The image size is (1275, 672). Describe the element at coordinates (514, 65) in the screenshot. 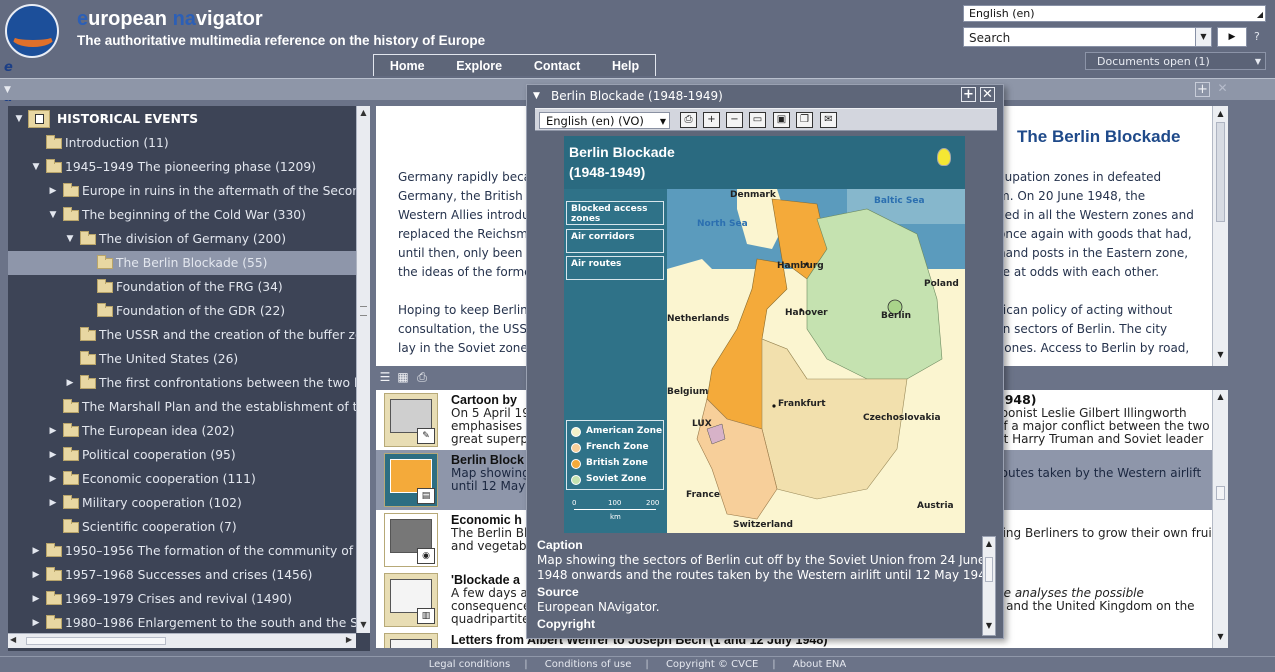

I see `main-menu: Home Explore Contact Help` at that location.